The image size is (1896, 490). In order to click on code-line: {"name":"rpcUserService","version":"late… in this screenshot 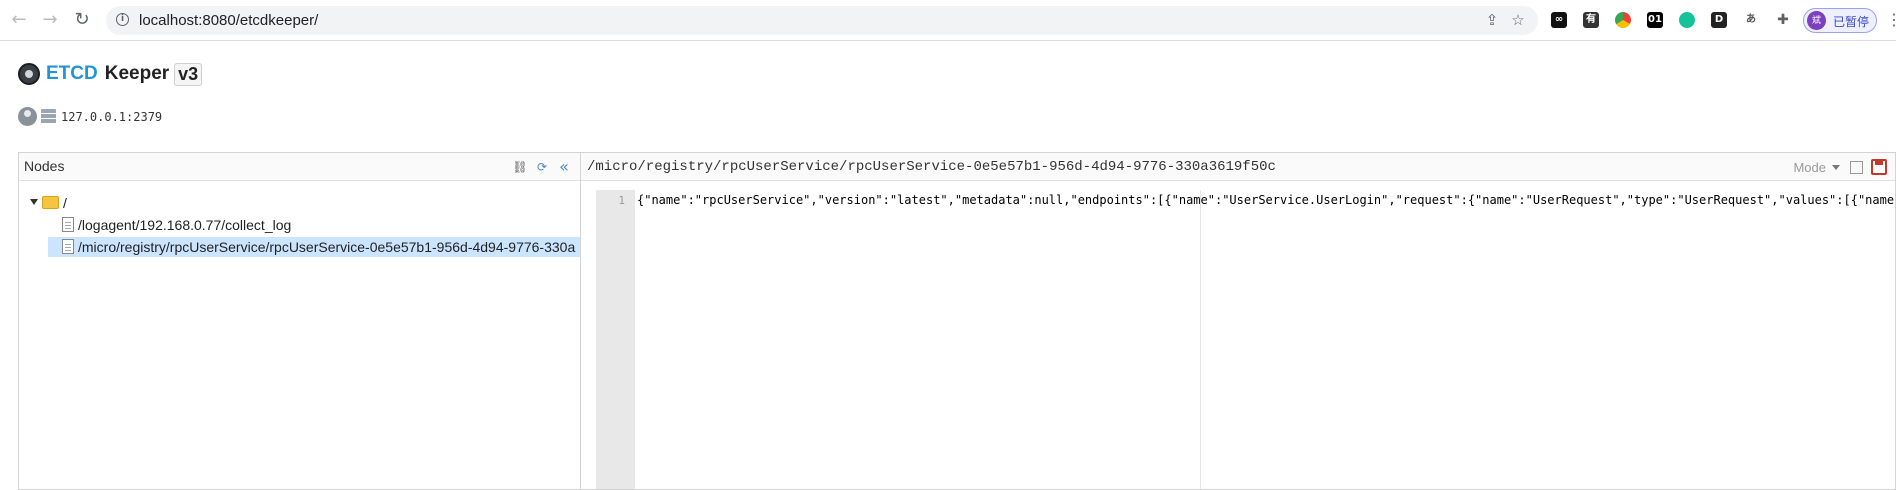, I will do `click(1266, 200)`.